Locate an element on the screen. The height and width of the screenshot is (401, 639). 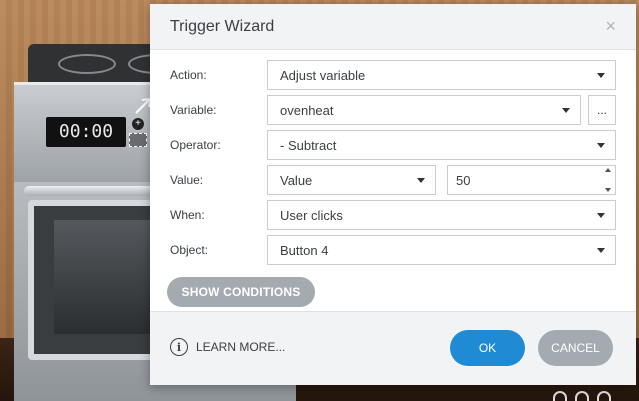
spin-down-icon is located at coordinates (608, 190).